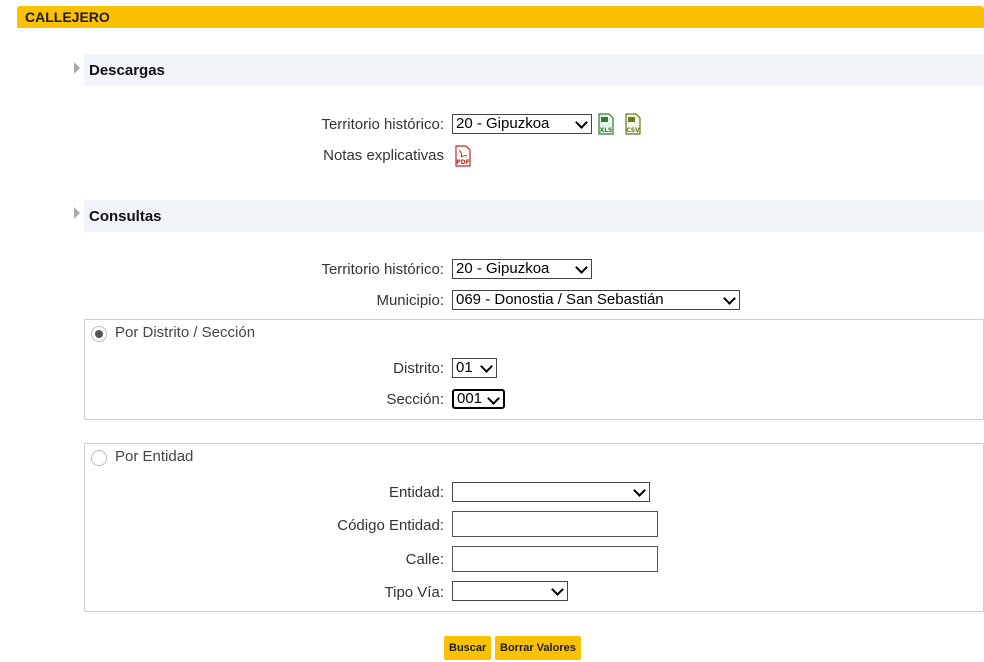 The width and height of the screenshot is (984, 662). What do you see at coordinates (468, 648) in the screenshot?
I see `buscar-button: Buscar` at bounding box center [468, 648].